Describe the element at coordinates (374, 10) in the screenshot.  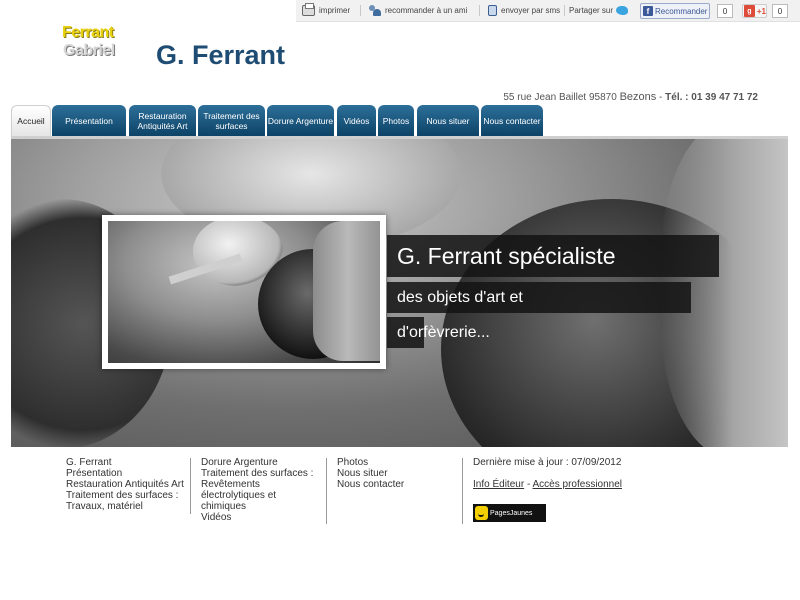
I see `people-icon` at that location.